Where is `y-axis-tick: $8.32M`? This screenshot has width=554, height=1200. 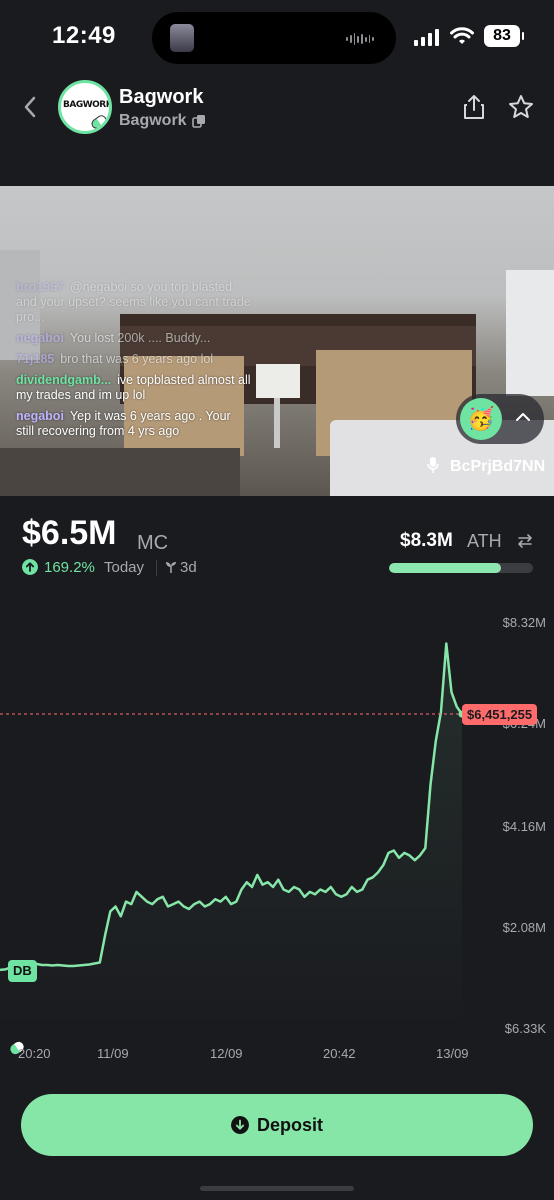
y-axis-tick: $8.32M is located at coordinates (524, 622).